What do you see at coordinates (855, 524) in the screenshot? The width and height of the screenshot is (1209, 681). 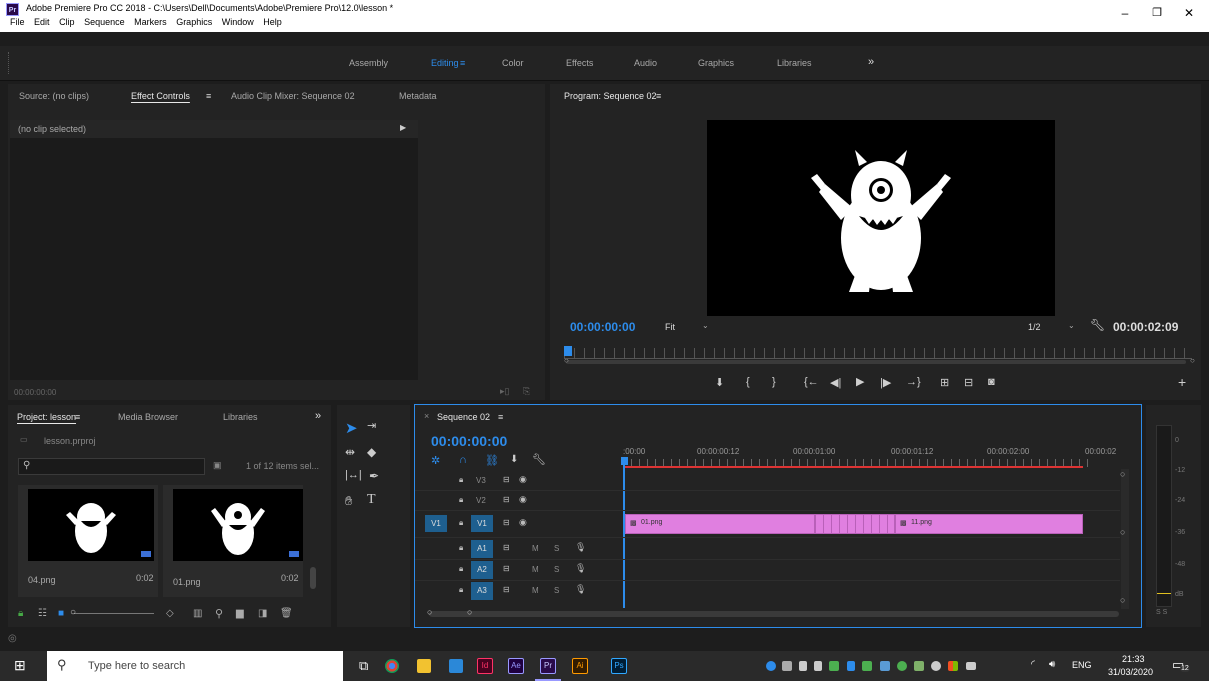 I see `timeline-clip-group` at bounding box center [855, 524].